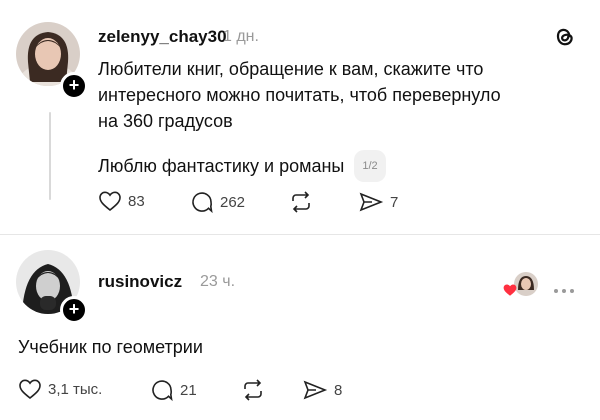 The width and height of the screenshot is (600, 420). Describe the element at coordinates (188, 390) in the screenshot. I see `reply-comment-count: 21` at that location.